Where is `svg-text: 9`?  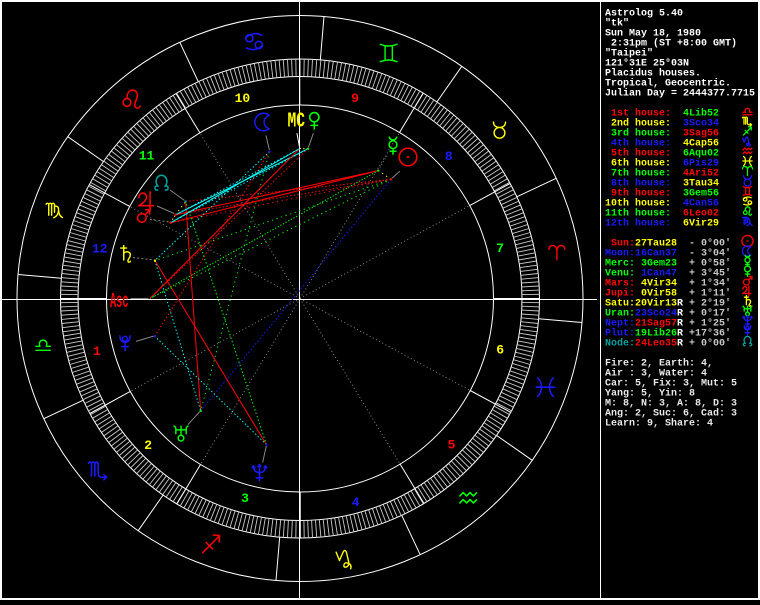
svg-text: 9 is located at coordinates (355, 98).